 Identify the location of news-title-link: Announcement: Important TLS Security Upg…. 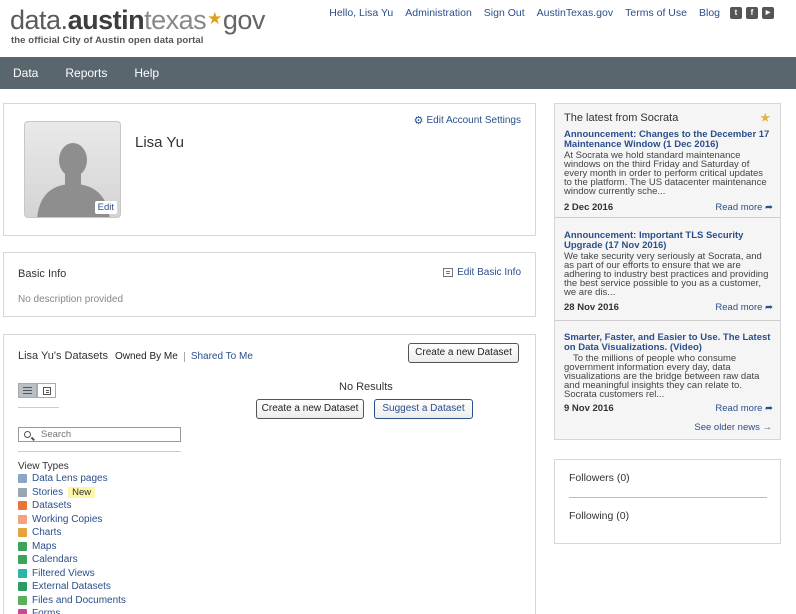
(668, 241).